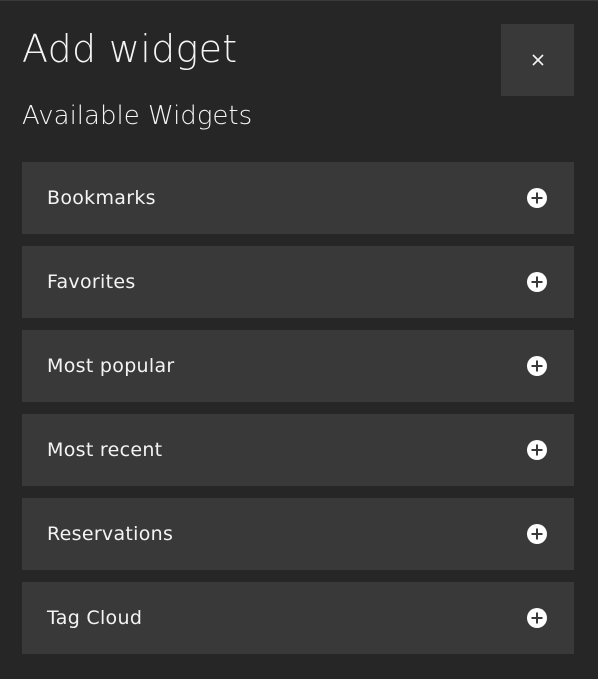 The height and width of the screenshot is (679, 598). What do you see at coordinates (298, 534) in the screenshot?
I see `widget-item-reservations: Reservations` at bounding box center [298, 534].